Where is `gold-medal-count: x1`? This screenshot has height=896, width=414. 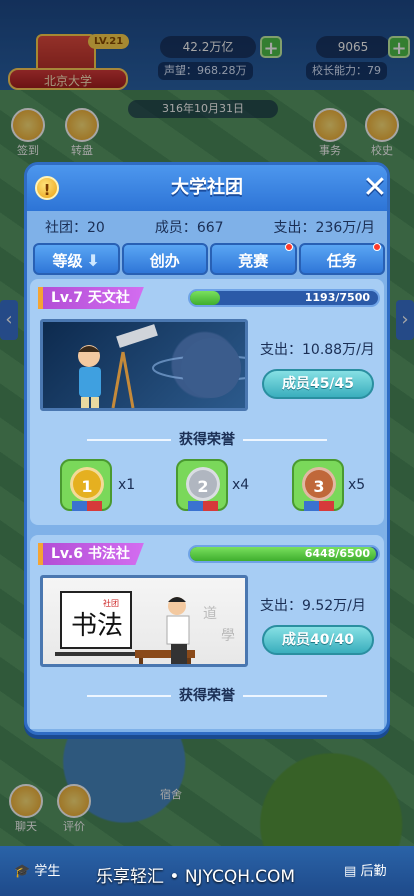
gold-medal-count: x1 is located at coordinates (127, 485).